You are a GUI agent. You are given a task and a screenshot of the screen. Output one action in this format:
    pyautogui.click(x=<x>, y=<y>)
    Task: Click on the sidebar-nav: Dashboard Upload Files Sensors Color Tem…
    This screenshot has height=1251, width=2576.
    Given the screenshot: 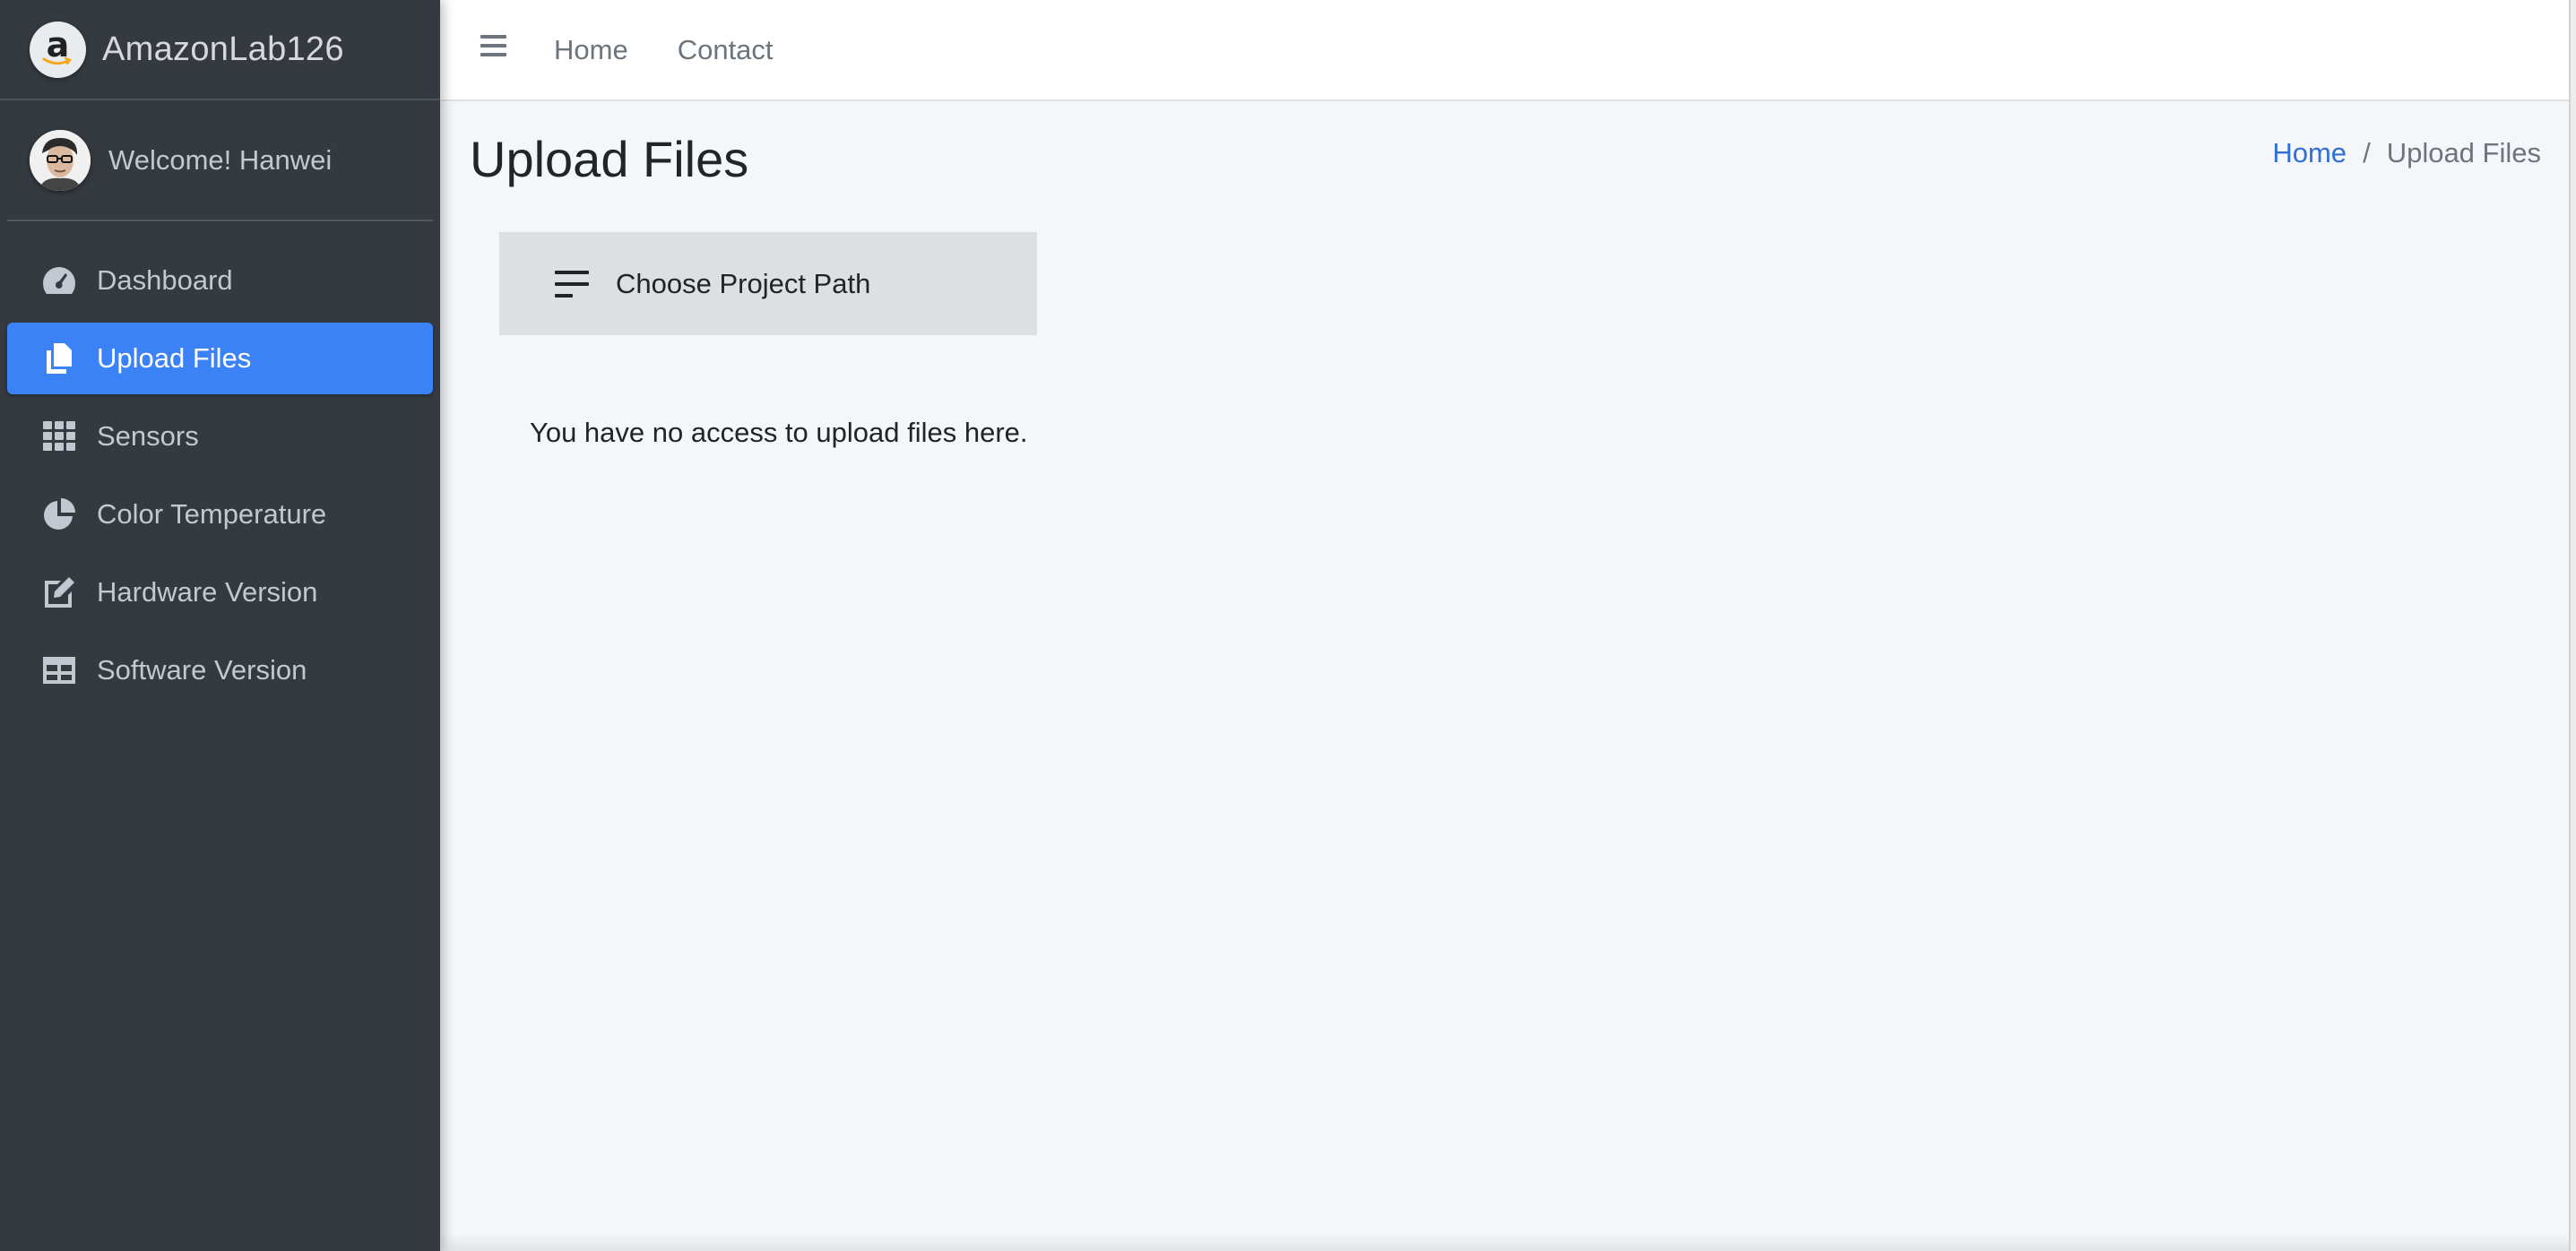 What is the action you would take?
    pyautogui.click(x=220, y=475)
    